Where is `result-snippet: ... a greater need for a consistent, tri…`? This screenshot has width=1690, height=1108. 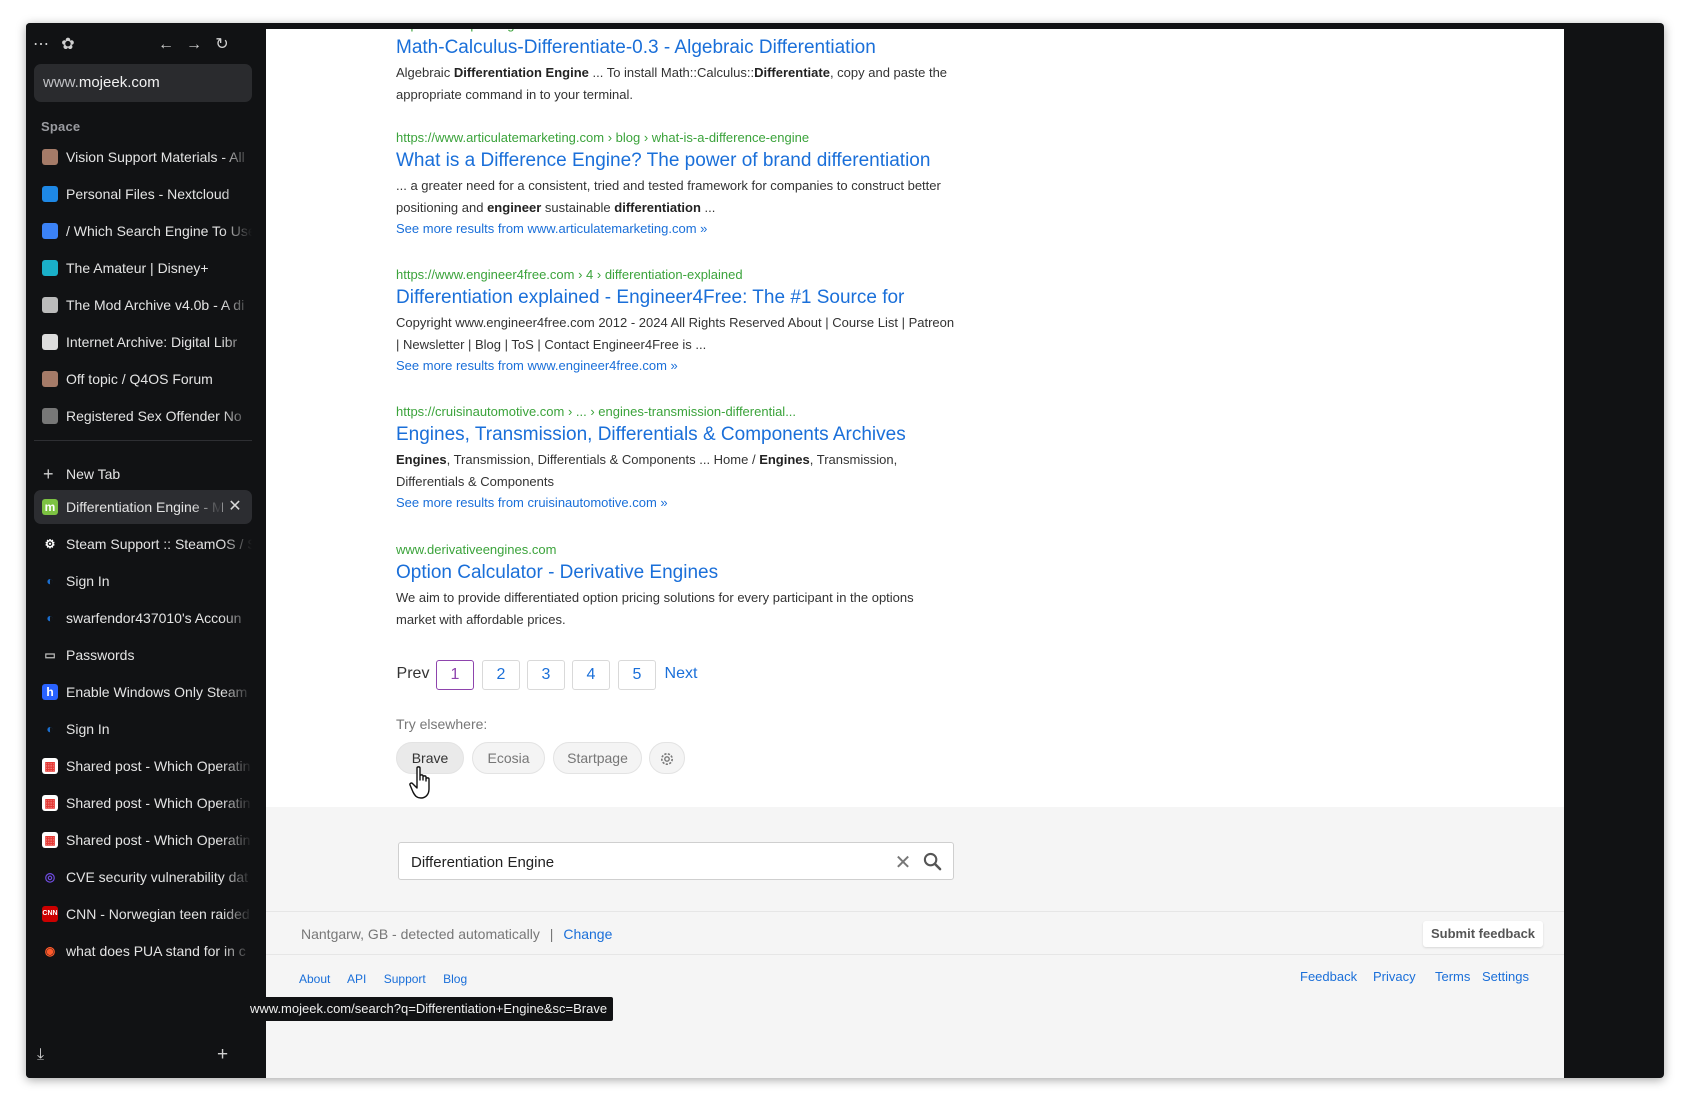 result-snippet: ... a greater need for a consistent, tri… is located at coordinates (668, 196).